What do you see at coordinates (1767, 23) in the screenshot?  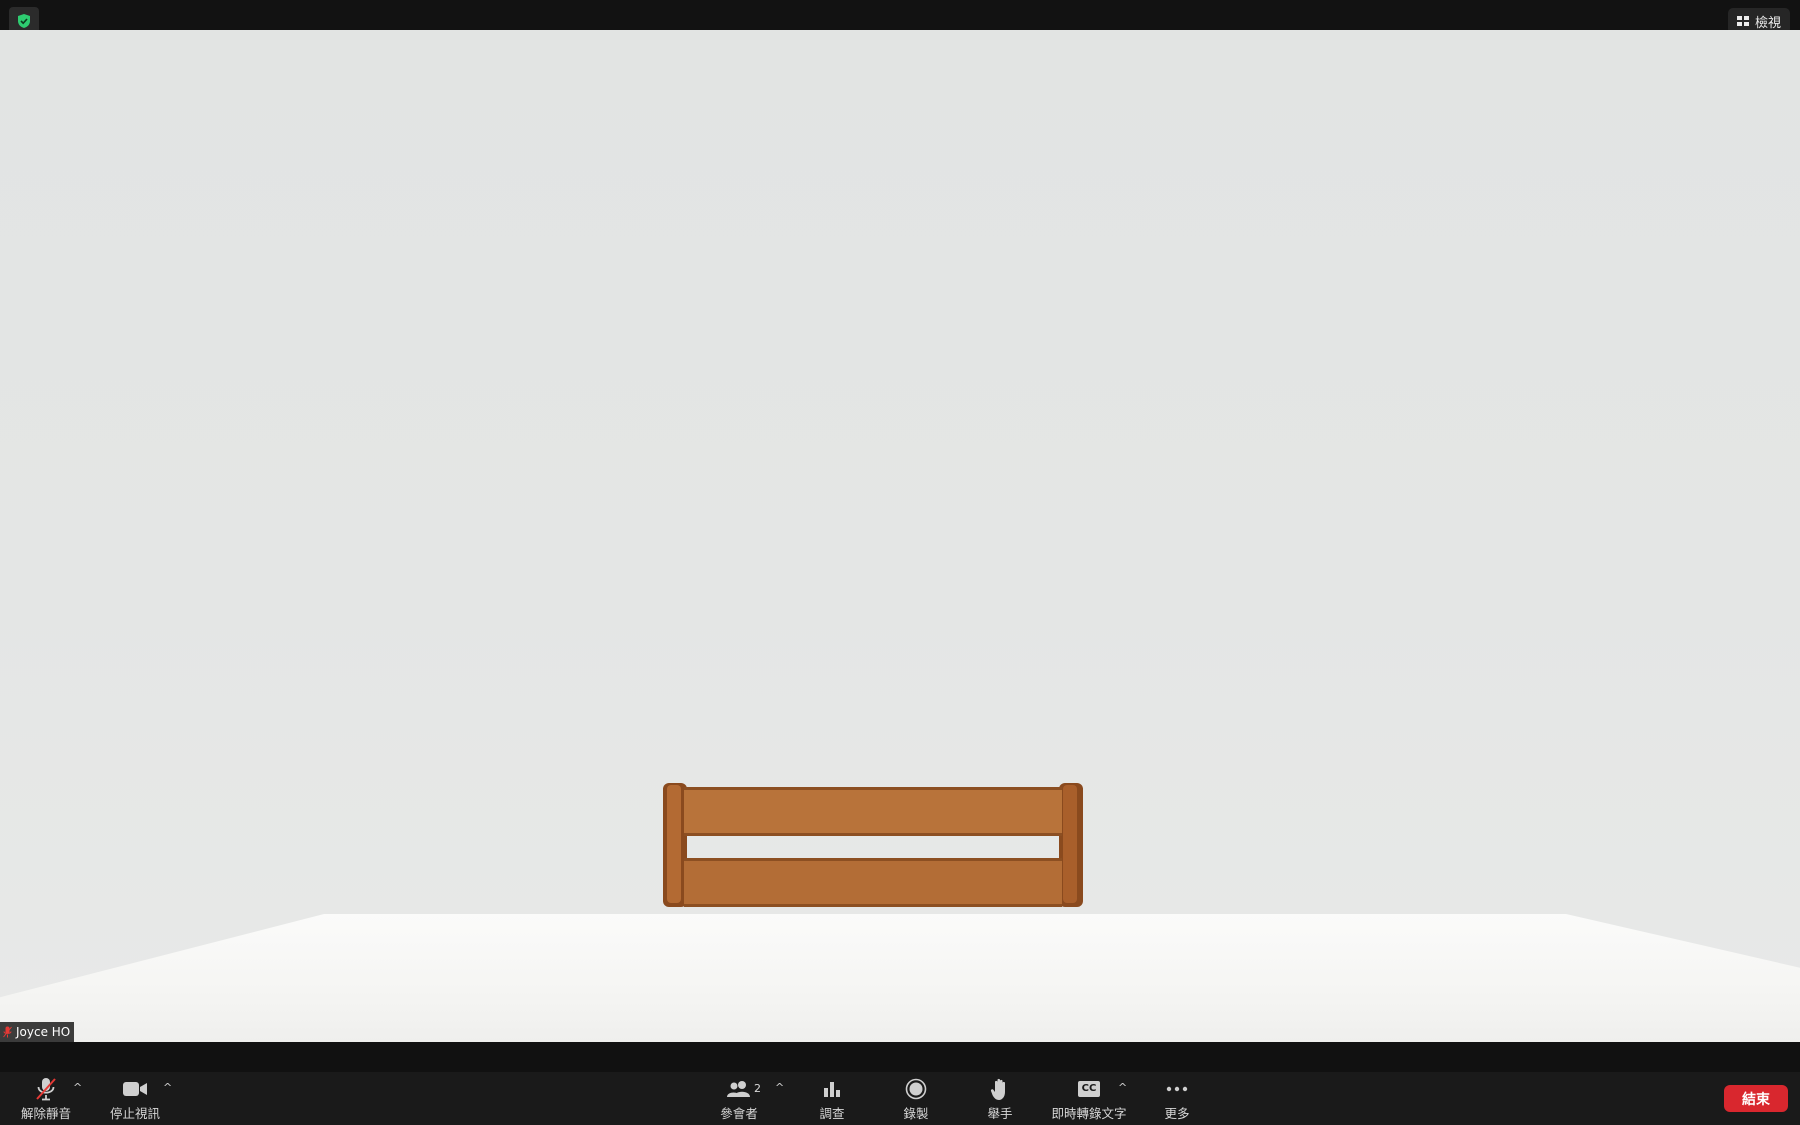 I see `view-button-label: 檢視` at bounding box center [1767, 23].